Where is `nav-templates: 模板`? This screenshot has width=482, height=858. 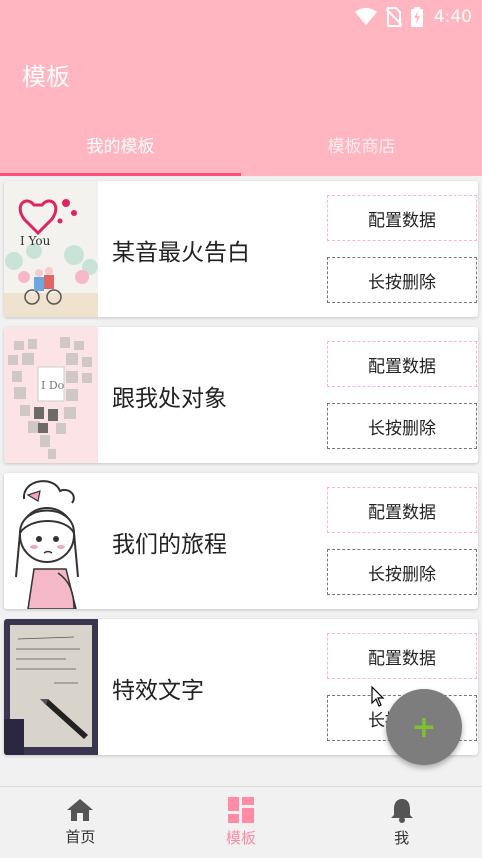
nav-templates: 模板 is located at coordinates (241, 822).